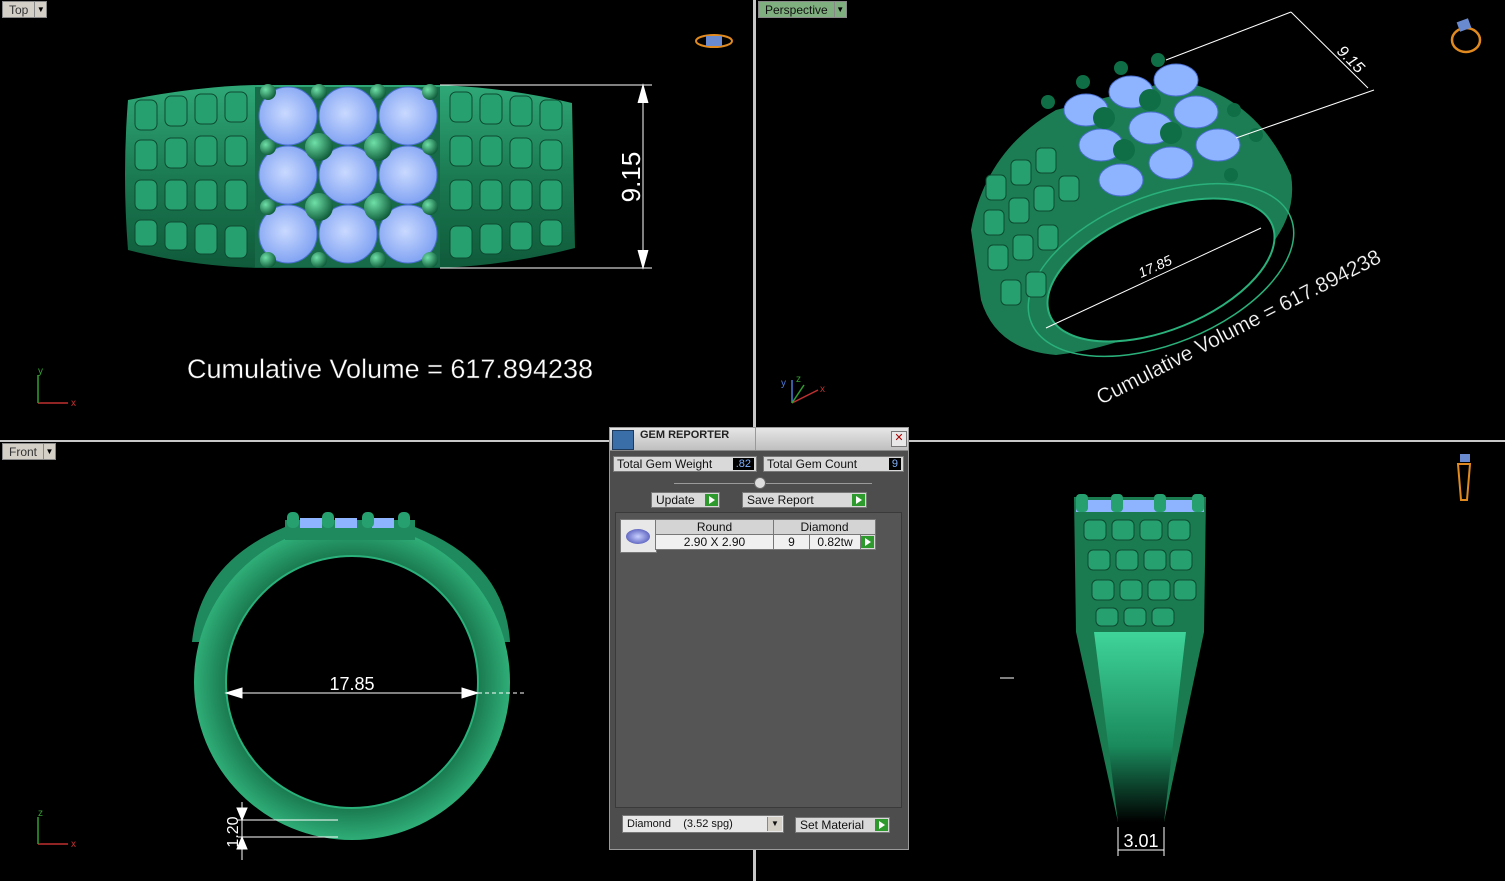 Image resolution: width=1505 pixels, height=881 pixels. I want to click on set-material-button: Set Material, so click(842, 825).